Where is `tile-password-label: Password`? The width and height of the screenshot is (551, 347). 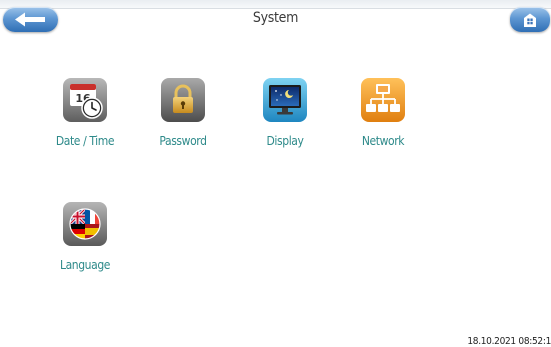 tile-password-label: Password is located at coordinates (183, 141).